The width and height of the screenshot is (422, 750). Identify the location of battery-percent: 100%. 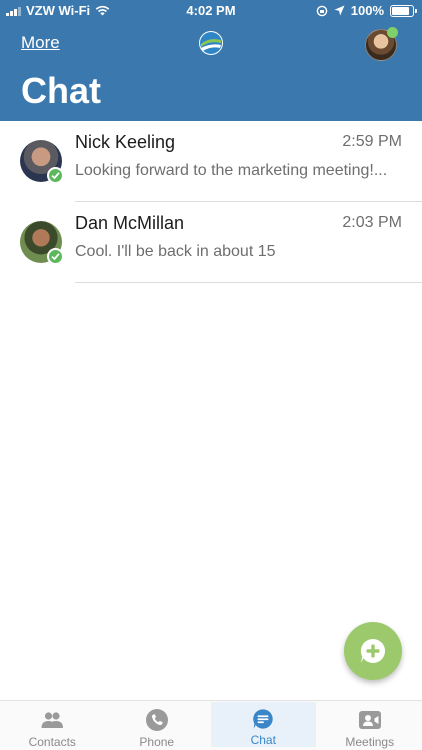
(367, 10).